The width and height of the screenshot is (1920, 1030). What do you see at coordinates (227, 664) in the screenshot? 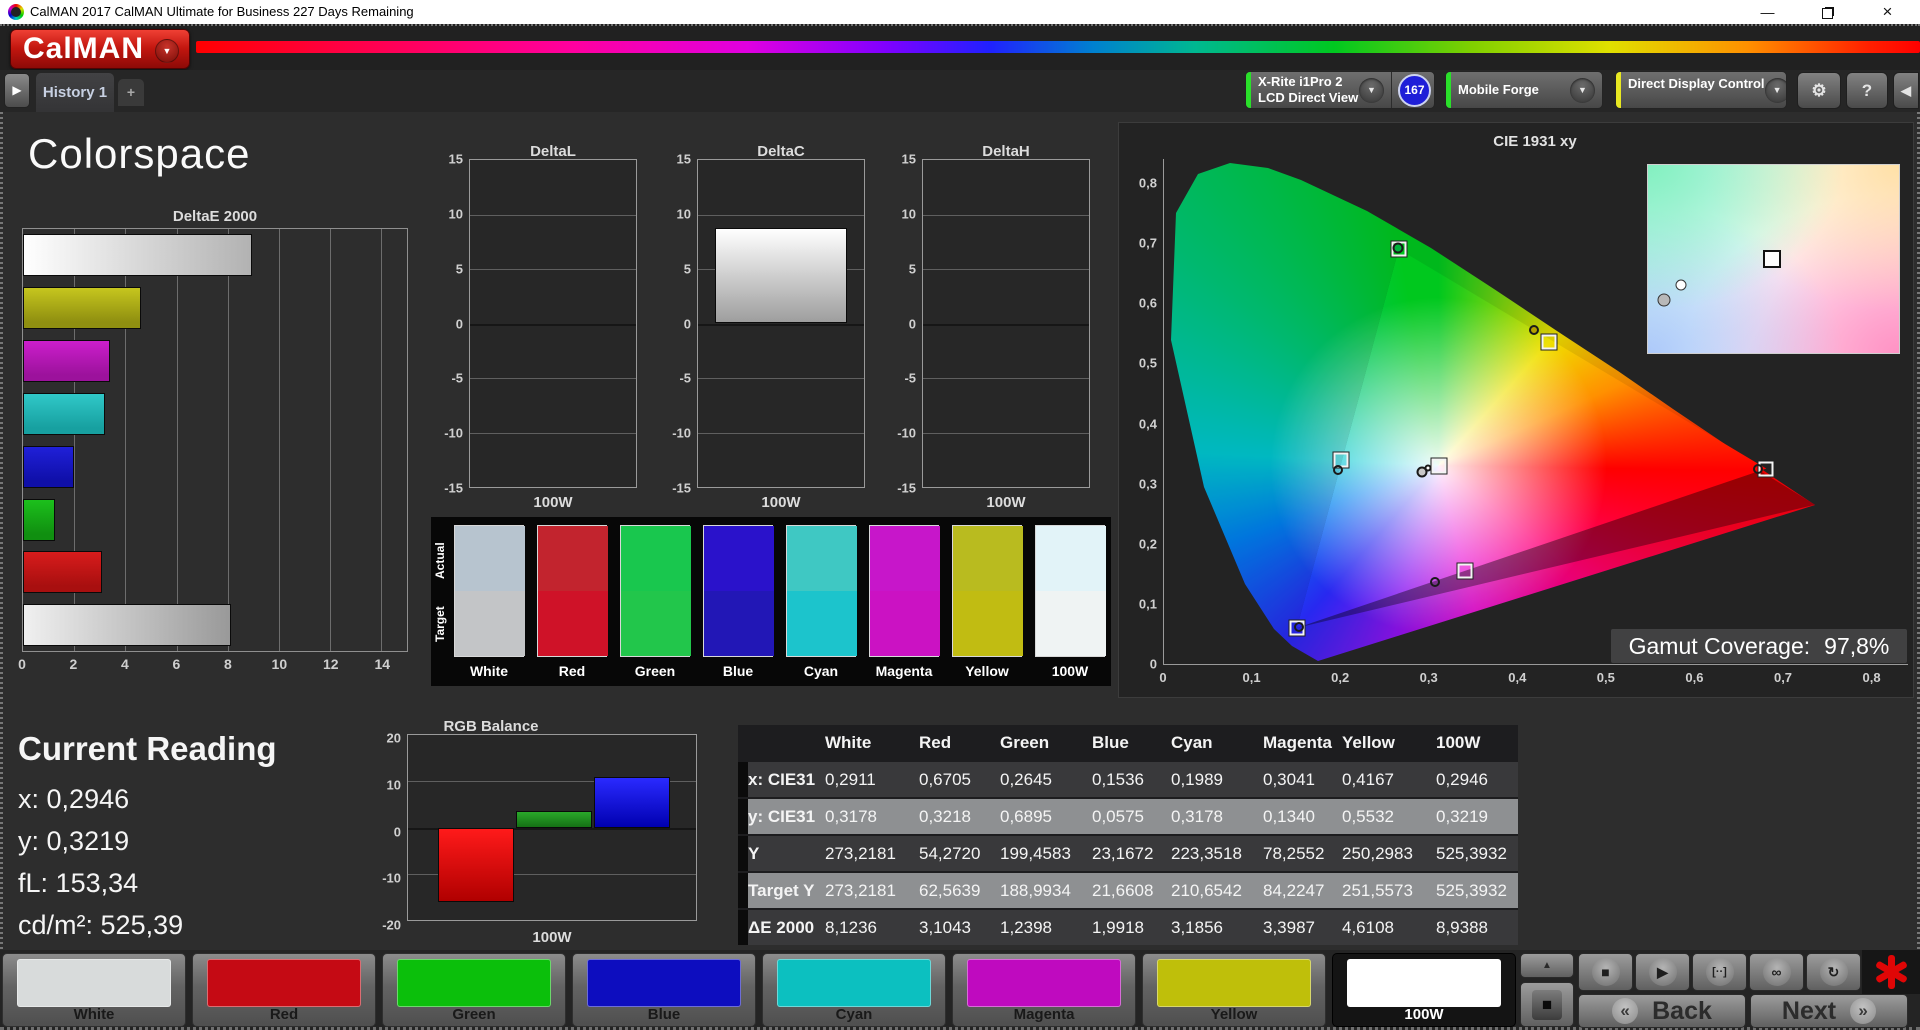
I see `x-tick-label: 8` at bounding box center [227, 664].